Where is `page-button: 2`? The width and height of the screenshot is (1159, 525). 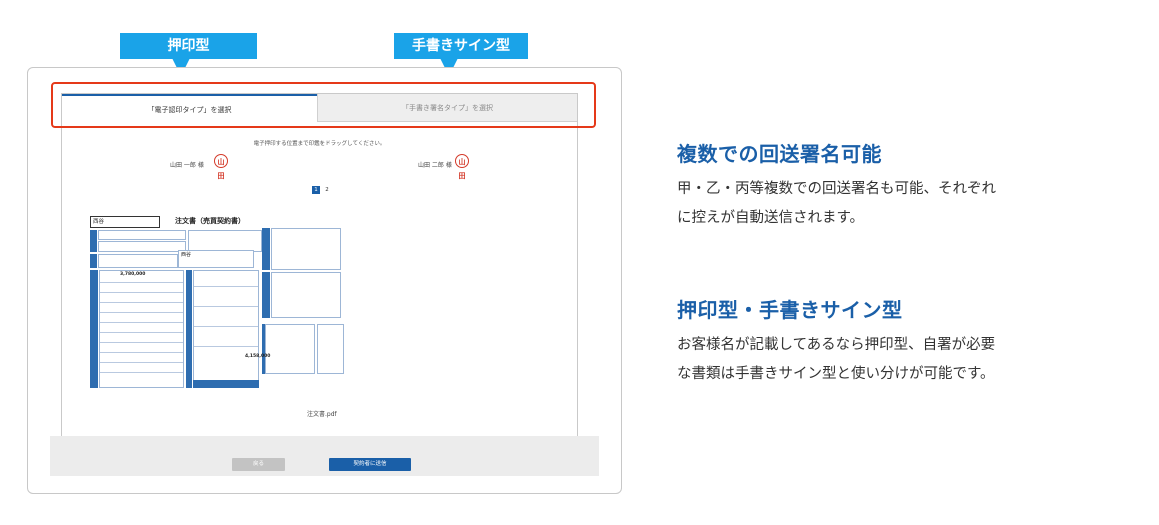
page-button: 2 is located at coordinates (327, 190).